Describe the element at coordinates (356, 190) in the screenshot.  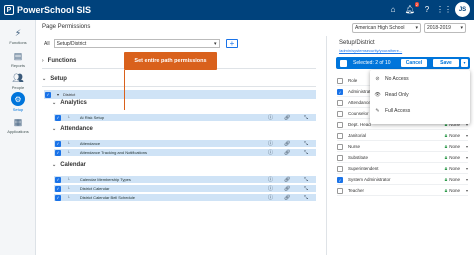
I see `role-name: Teacher` at that location.